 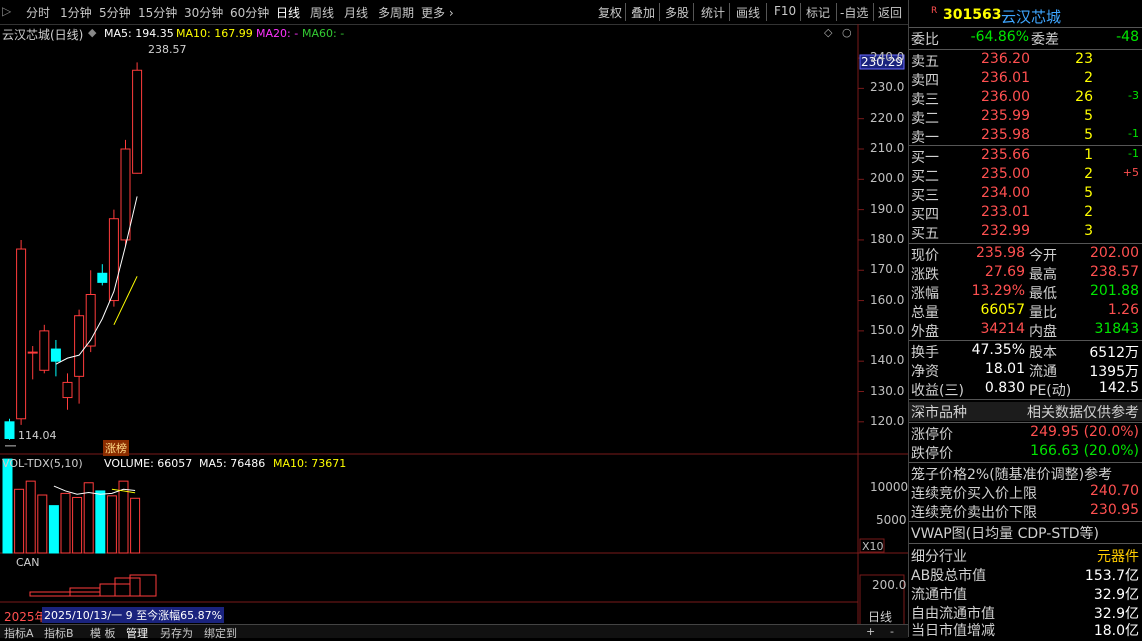 I want to click on quote-row: 外盘 34214 内盘 31843, so click(x=1025, y=330).